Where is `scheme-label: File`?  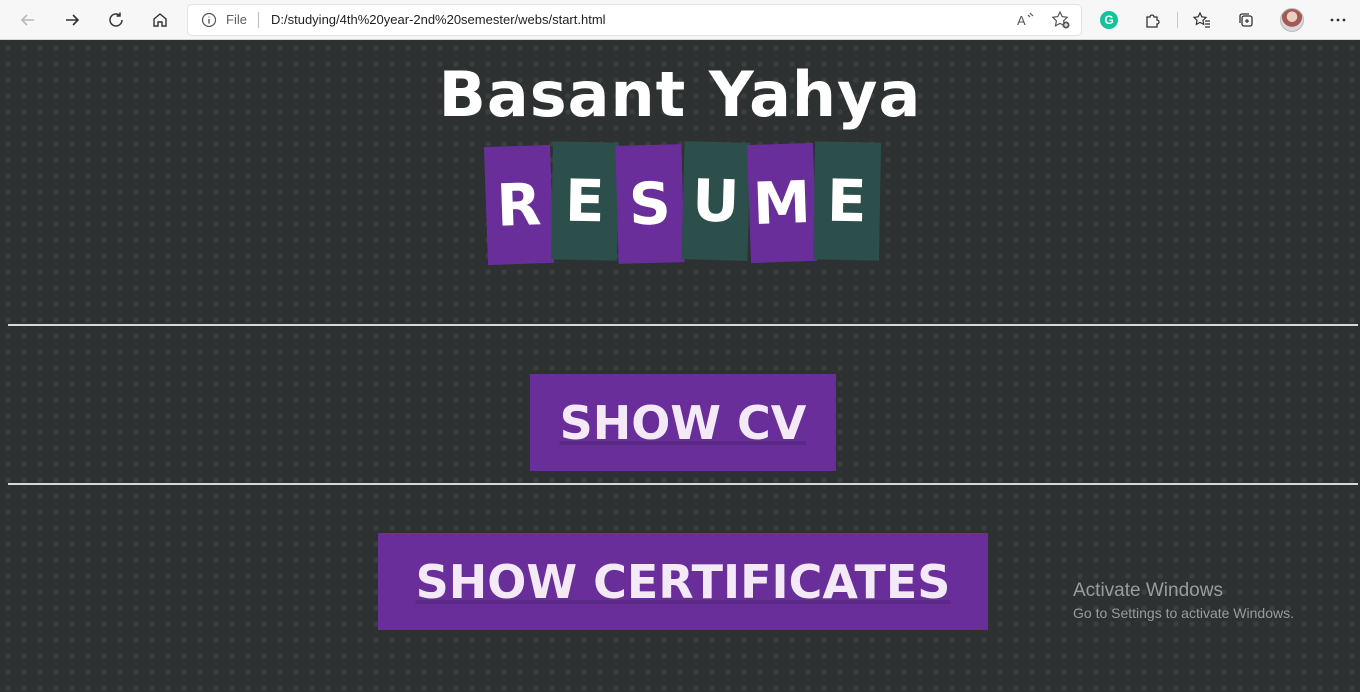
scheme-label: File is located at coordinates (236, 19).